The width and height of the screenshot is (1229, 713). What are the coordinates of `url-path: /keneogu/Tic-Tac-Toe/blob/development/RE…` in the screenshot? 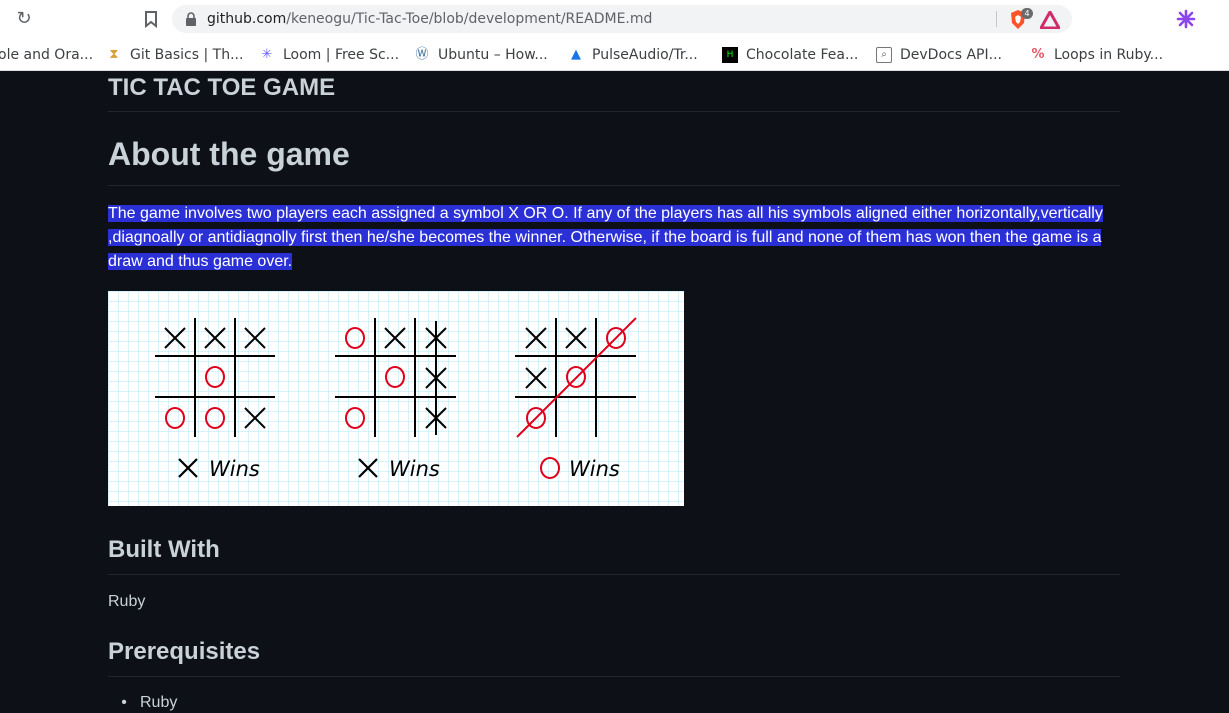 It's located at (469, 19).